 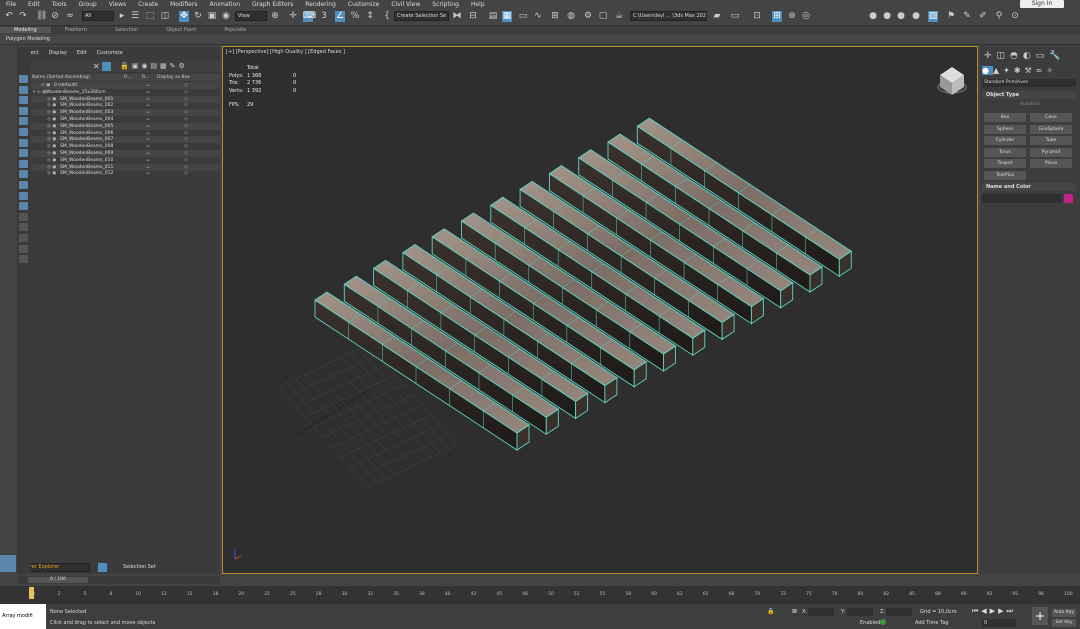 What do you see at coordinates (1051, 129) in the screenshot?
I see `geosphere-button: GeoSphere` at bounding box center [1051, 129].